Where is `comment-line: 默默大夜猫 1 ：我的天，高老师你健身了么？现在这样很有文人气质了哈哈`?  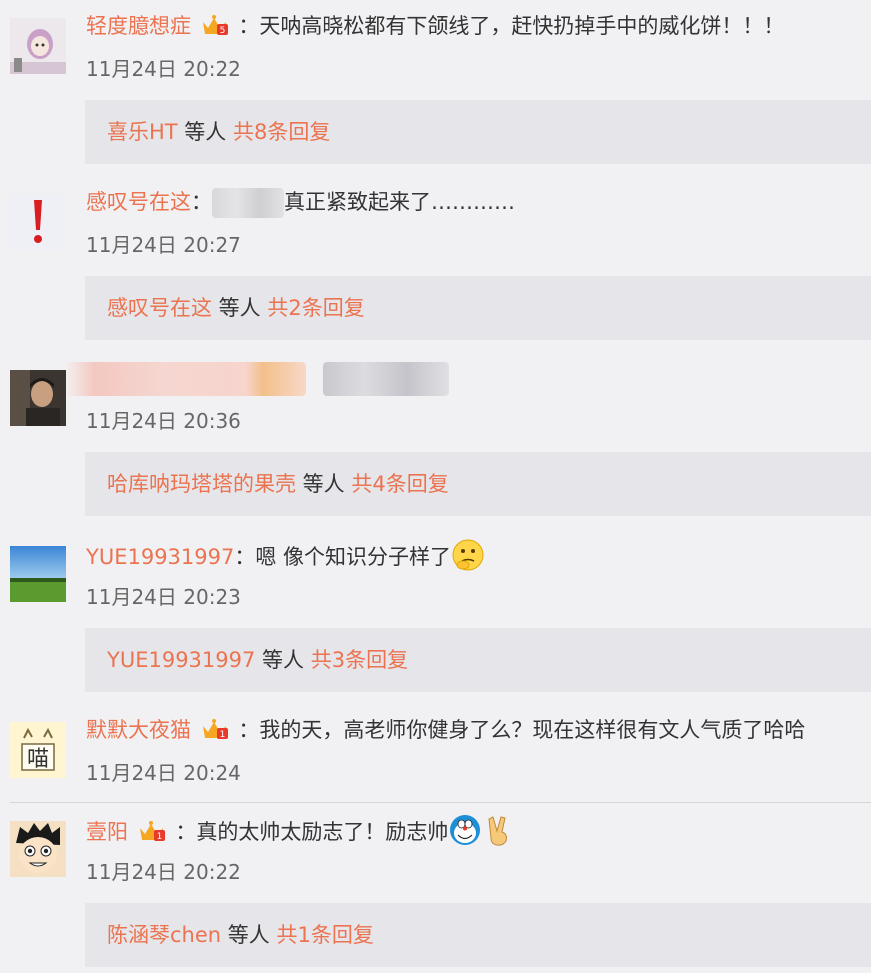 comment-line: 默默大夜猫 1 ：我的天，高老师你健身了么？现在这样很有文人气质了哈哈 is located at coordinates (473, 730).